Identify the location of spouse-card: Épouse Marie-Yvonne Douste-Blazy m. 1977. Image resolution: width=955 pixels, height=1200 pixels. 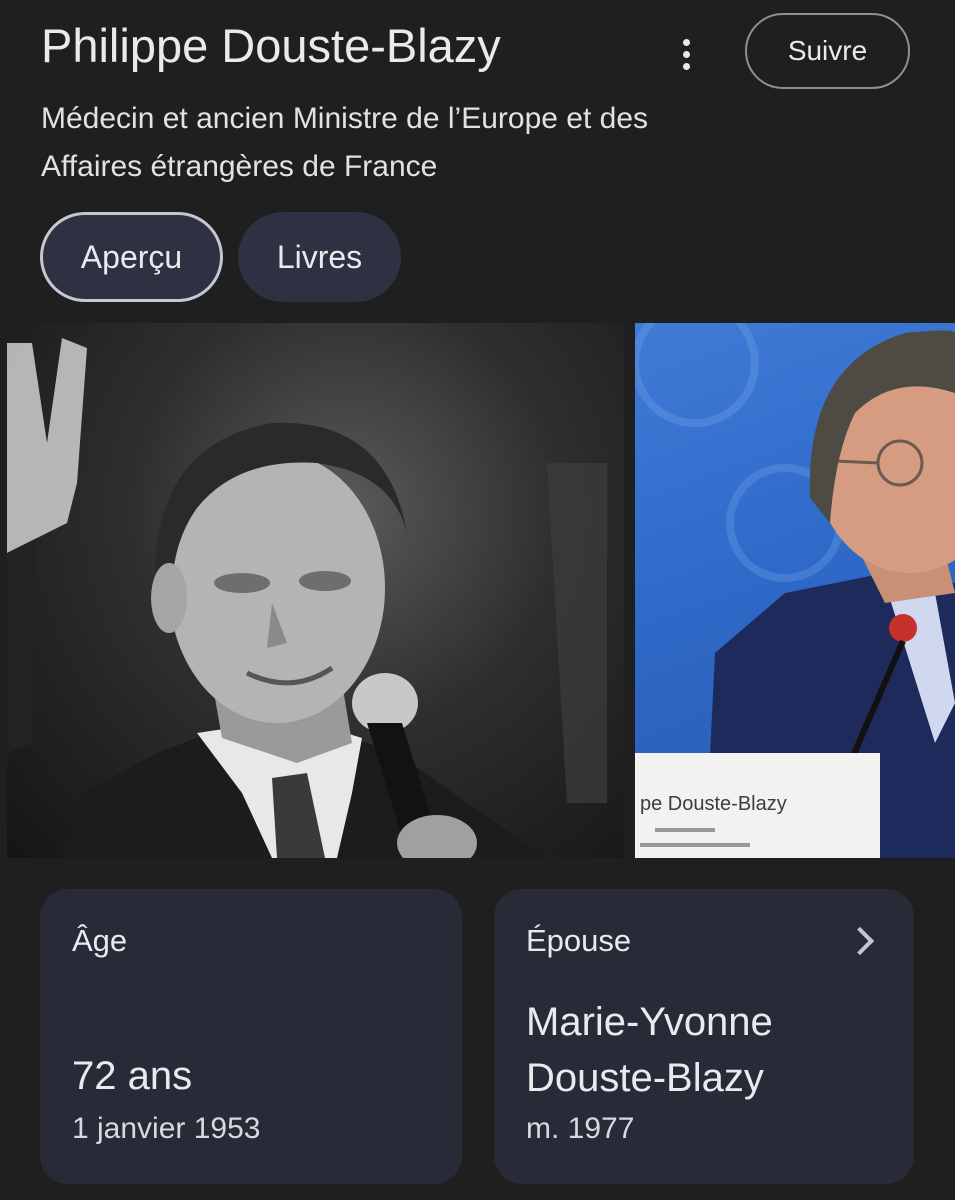
(704, 1036).